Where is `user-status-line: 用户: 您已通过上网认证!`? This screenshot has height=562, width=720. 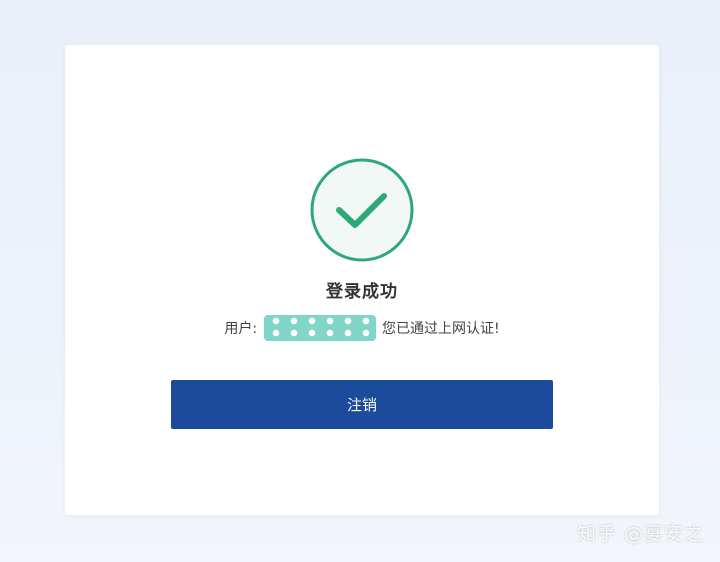 user-status-line: 用户: 您已通过上网认证! is located at coordinates (362, 328).